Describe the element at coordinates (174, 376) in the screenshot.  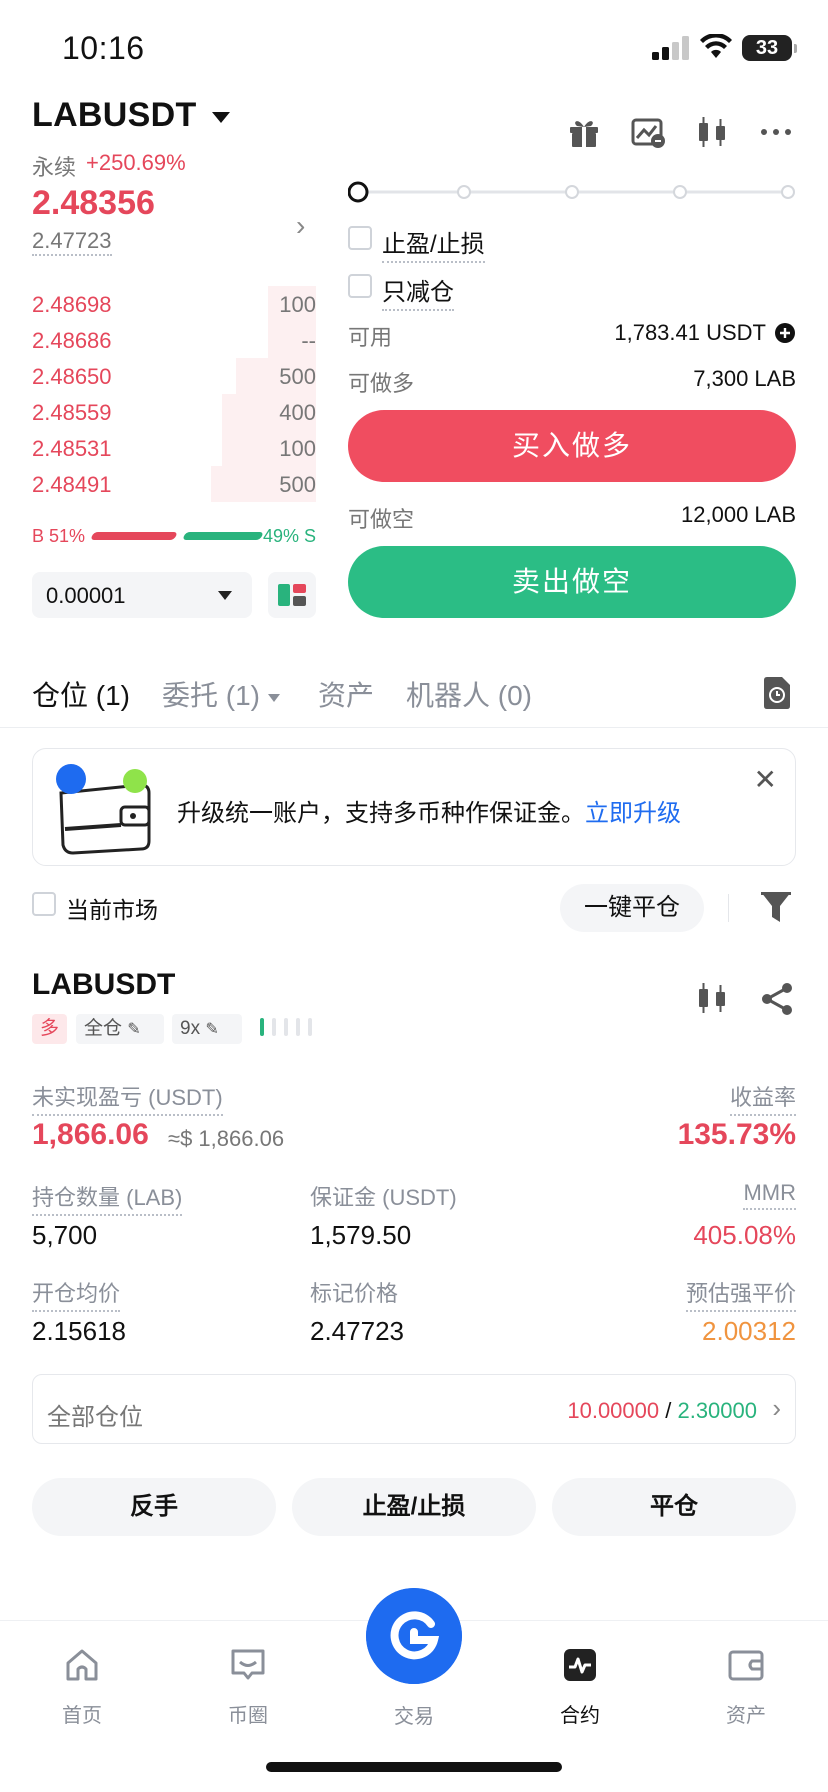
I see `orderbook-ask-row: 2.48650 500` at that location.